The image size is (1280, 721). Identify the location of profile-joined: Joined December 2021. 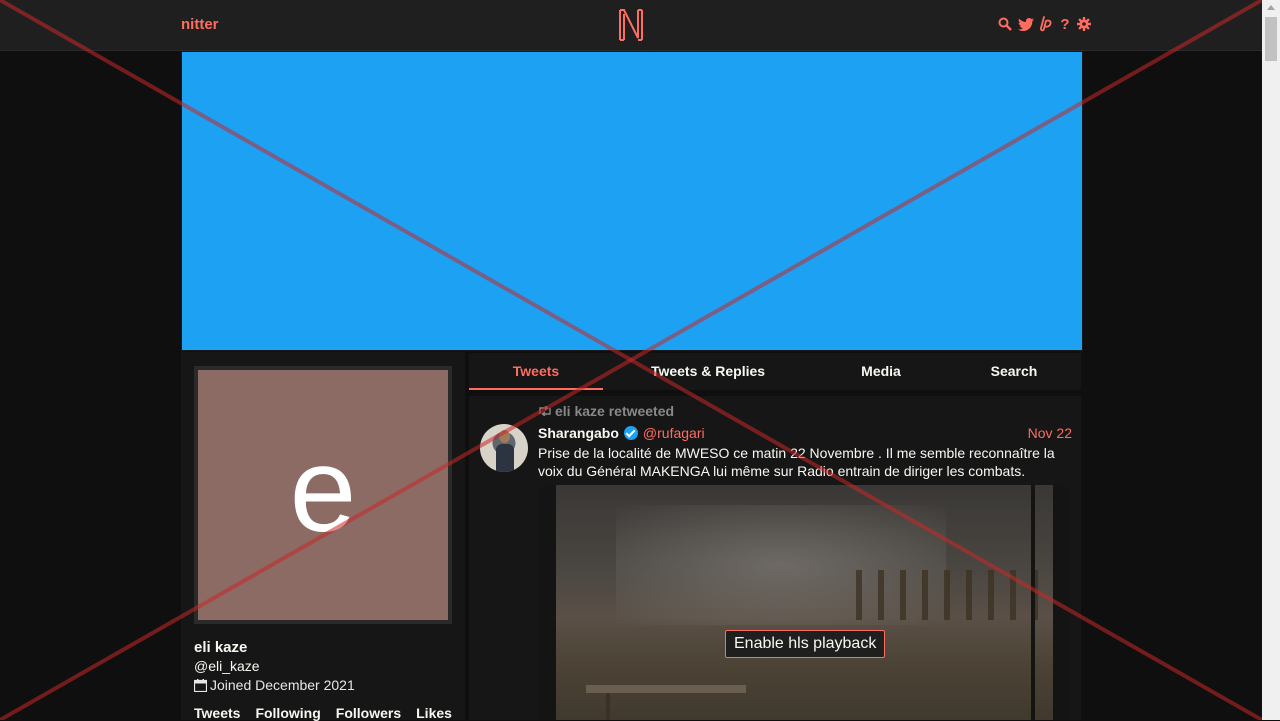
(274, 685).